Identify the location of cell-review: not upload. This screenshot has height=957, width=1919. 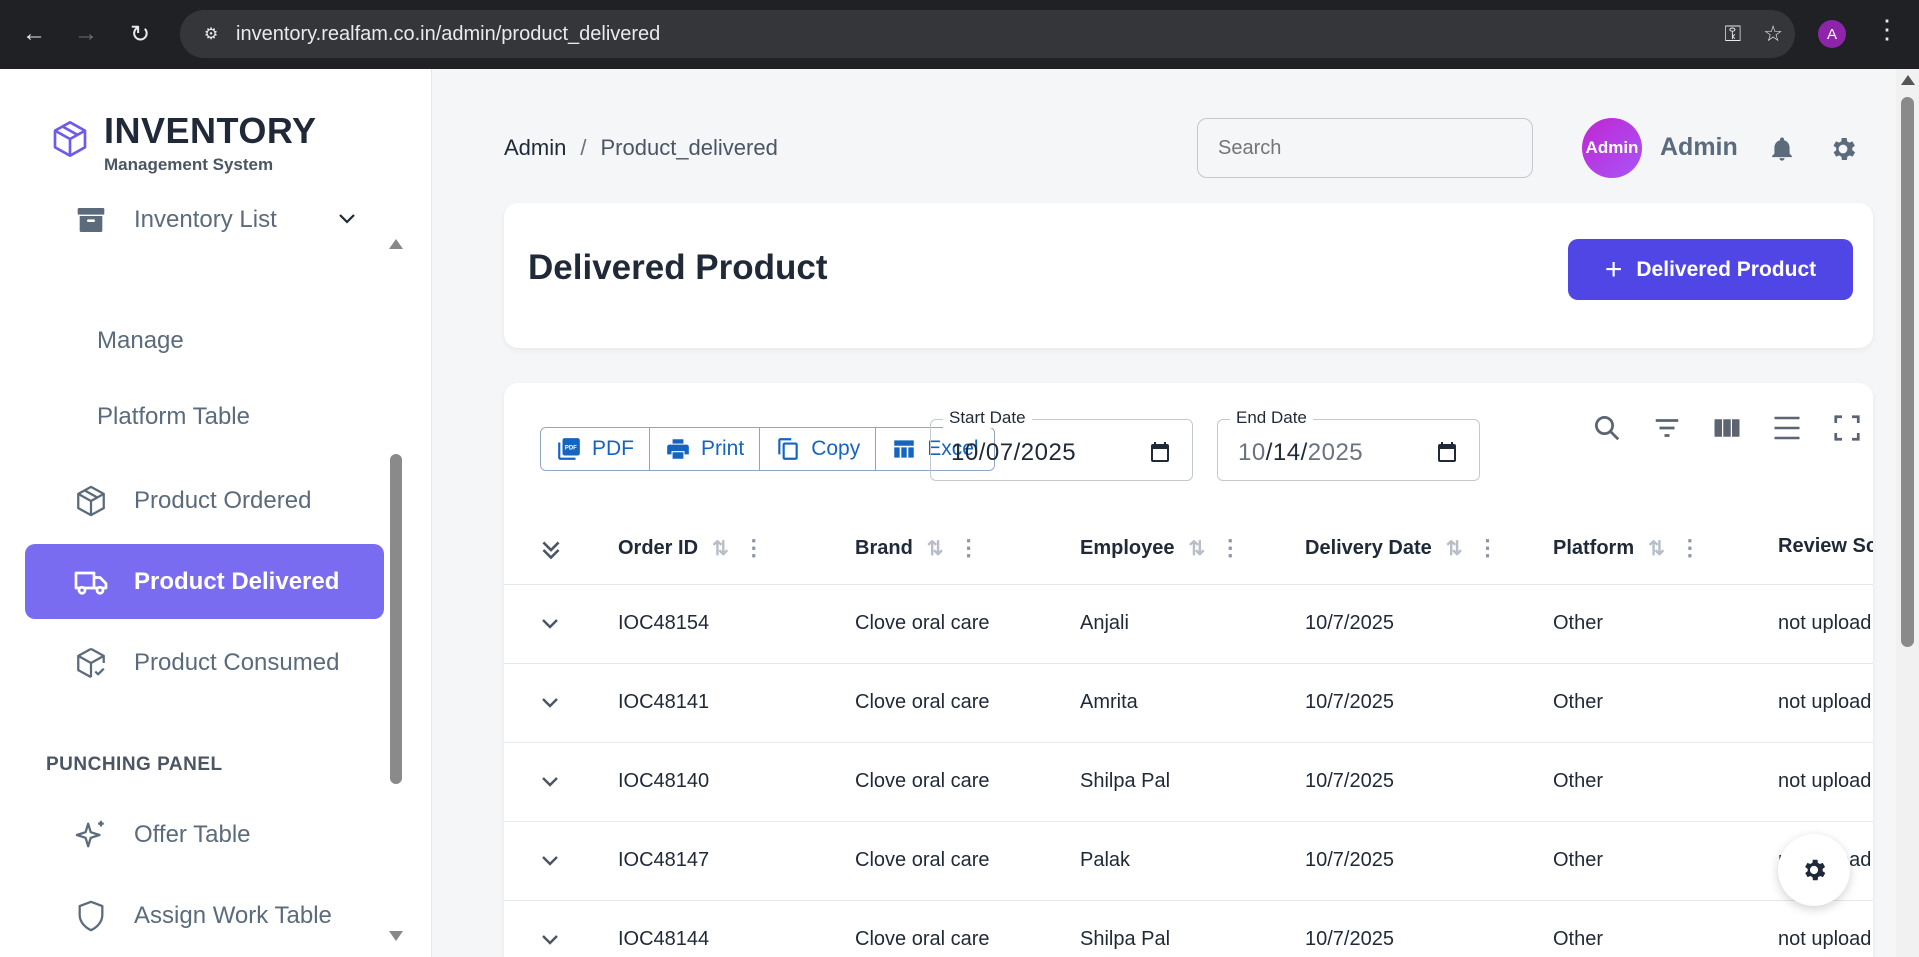
(1825, 702).